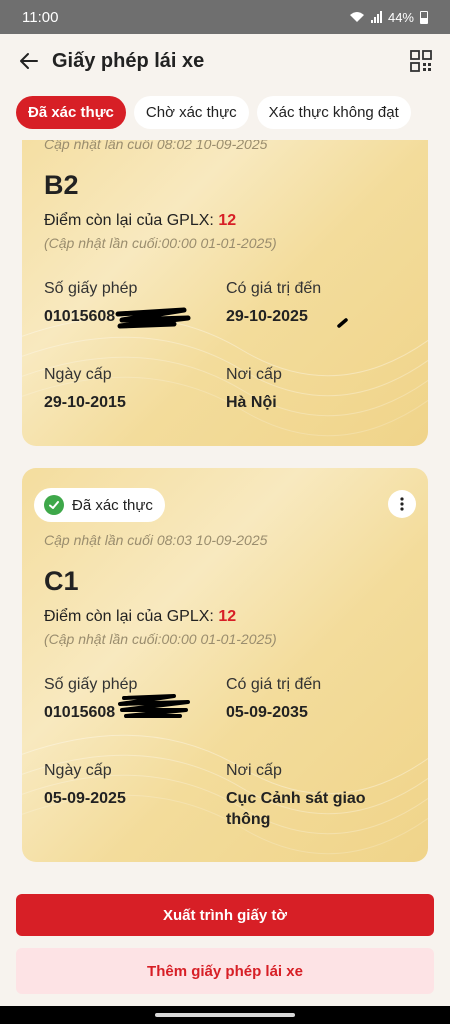 The image size is (450, 1024). Describe the element at coordinates (424, 17) in the screenshot. I see `battery-icon` at that location.